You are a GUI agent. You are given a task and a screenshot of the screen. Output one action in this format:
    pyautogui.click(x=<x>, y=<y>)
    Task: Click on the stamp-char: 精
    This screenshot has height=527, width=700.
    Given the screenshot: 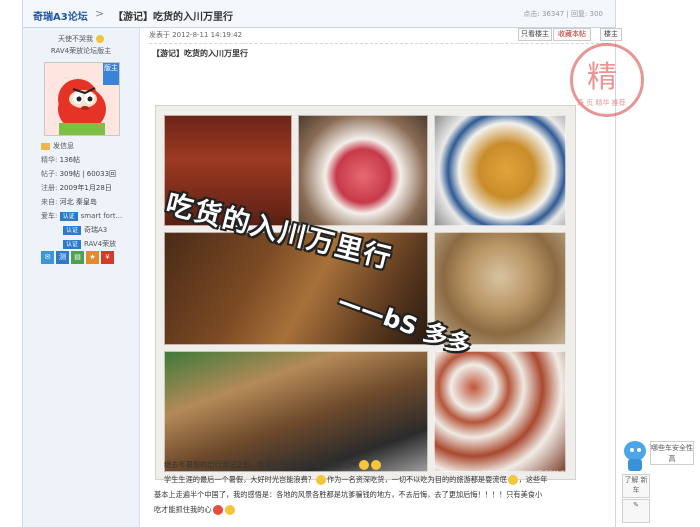 What is the action you would take?
    pyautogui.click(x=602, y=77)
    